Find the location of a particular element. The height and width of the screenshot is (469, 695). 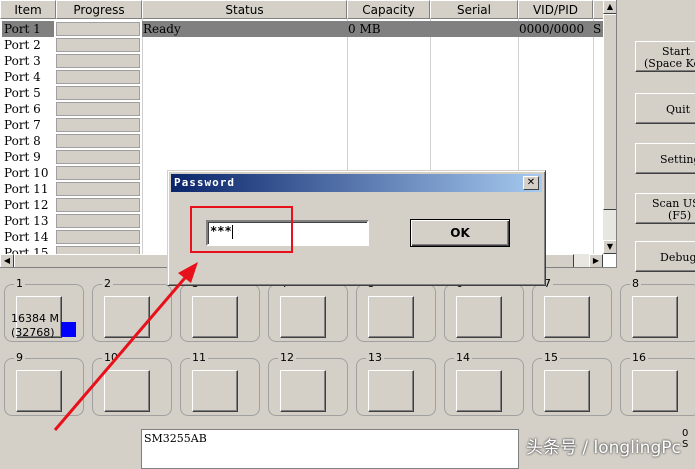

arrow-head is located at coordinates (188, 272).